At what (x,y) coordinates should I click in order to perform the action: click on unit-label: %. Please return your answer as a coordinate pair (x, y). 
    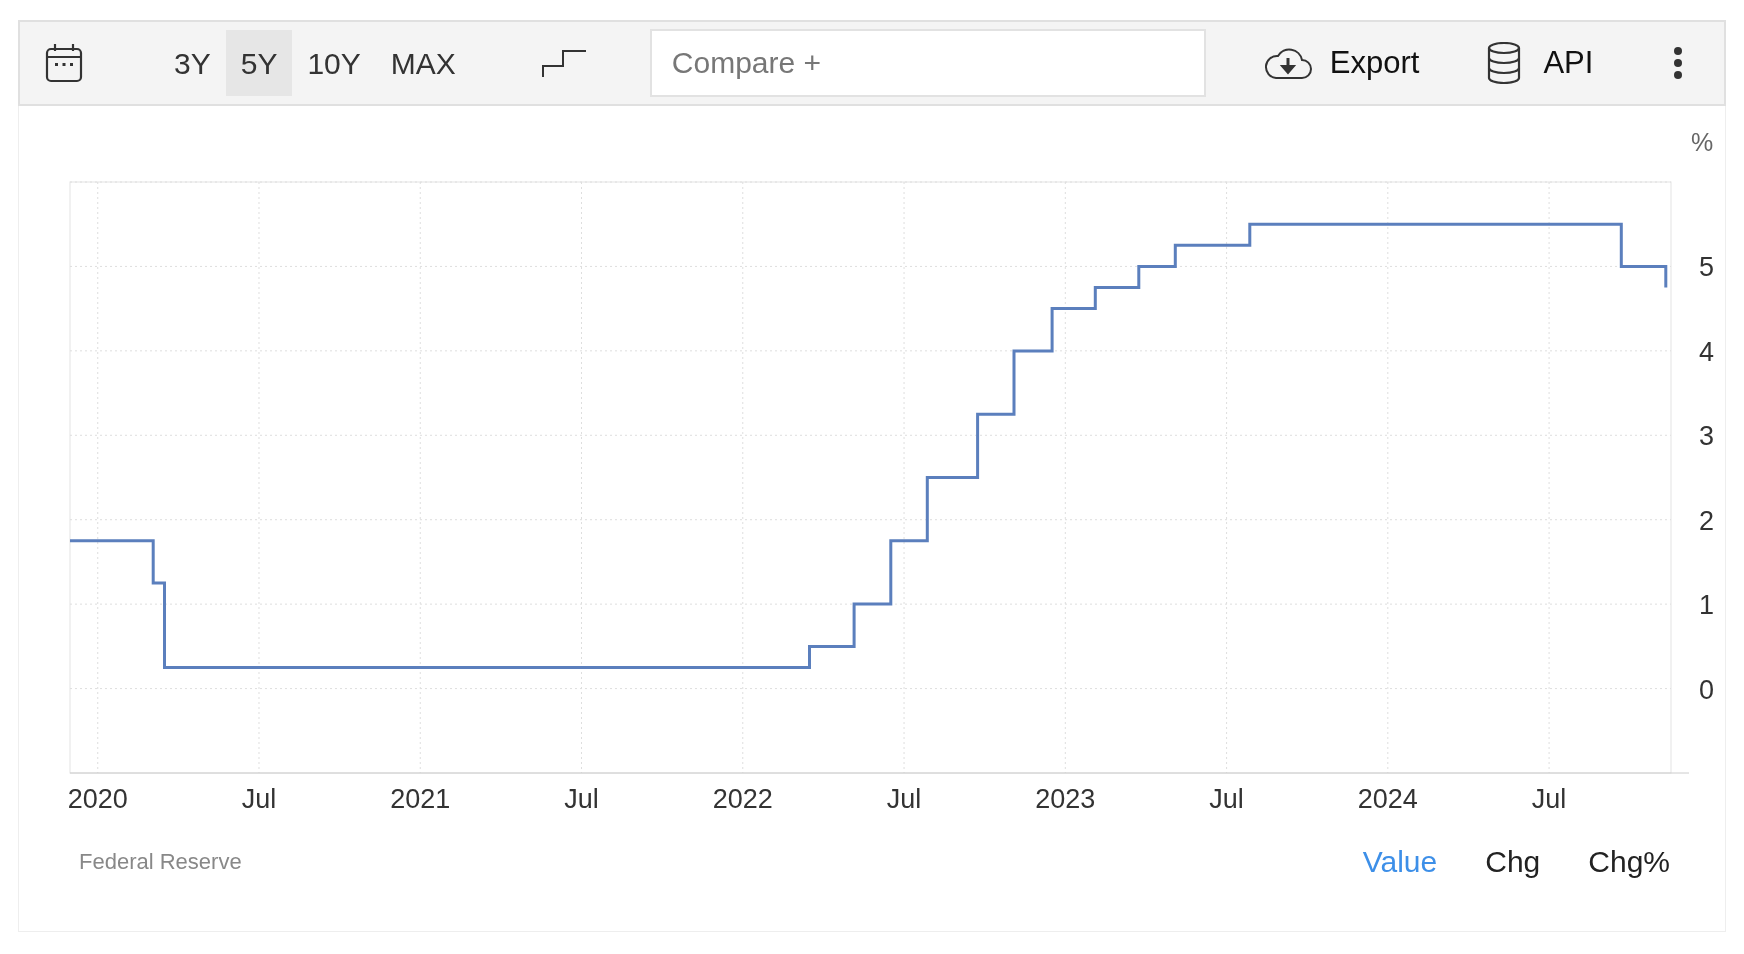
    Looking at the image, I should click on (1702, 142).